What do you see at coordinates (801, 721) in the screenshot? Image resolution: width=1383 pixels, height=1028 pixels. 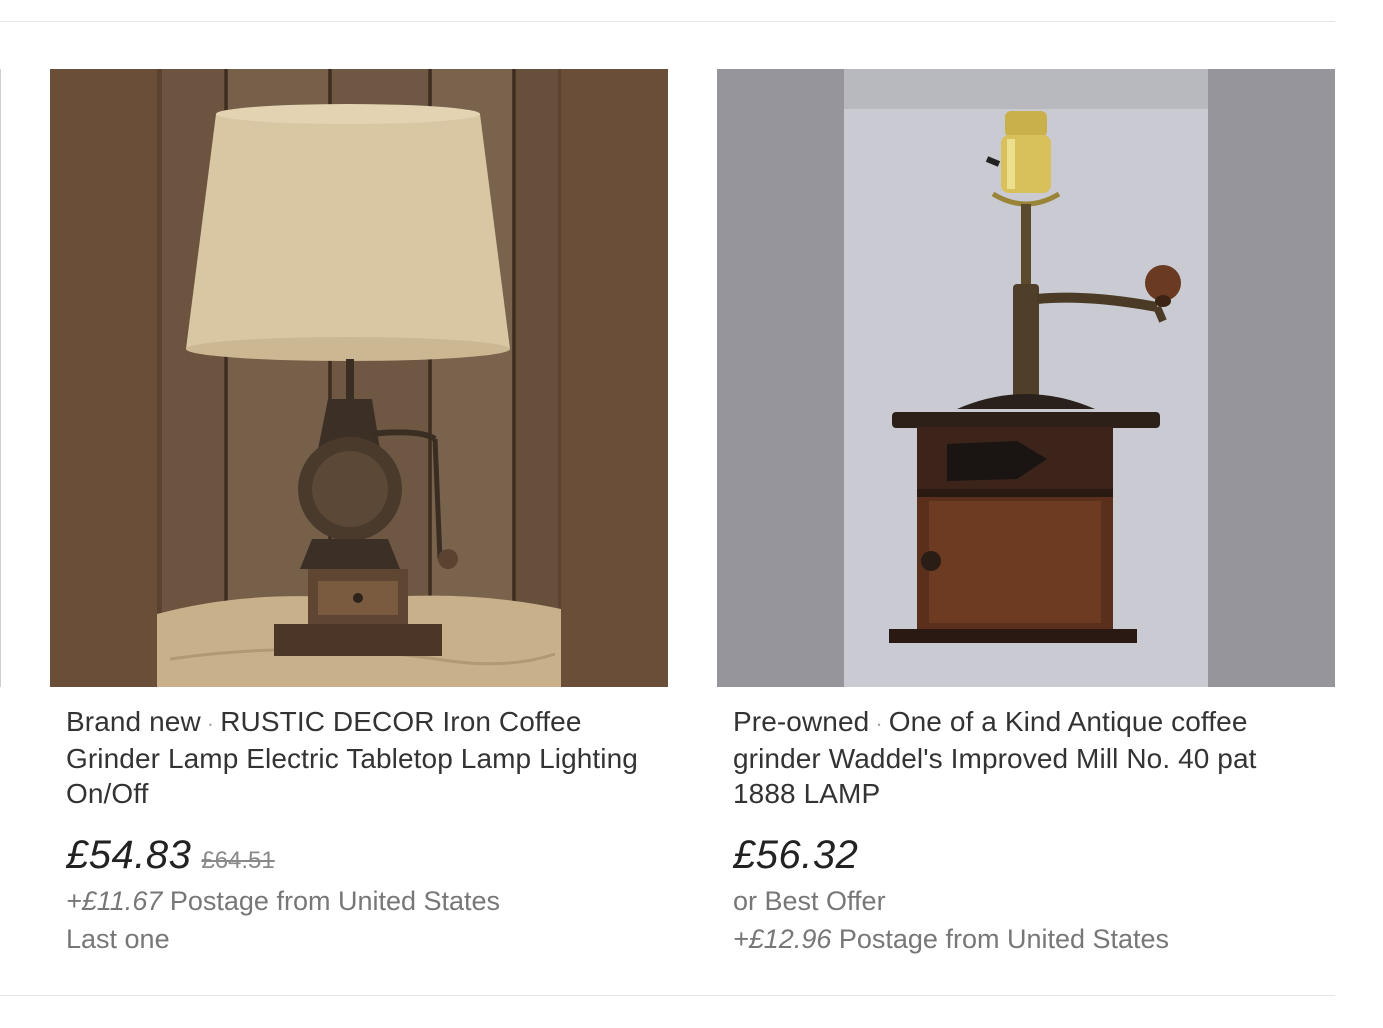 I see `condition-label: Pre-owned` at bounding box center [801, 721].